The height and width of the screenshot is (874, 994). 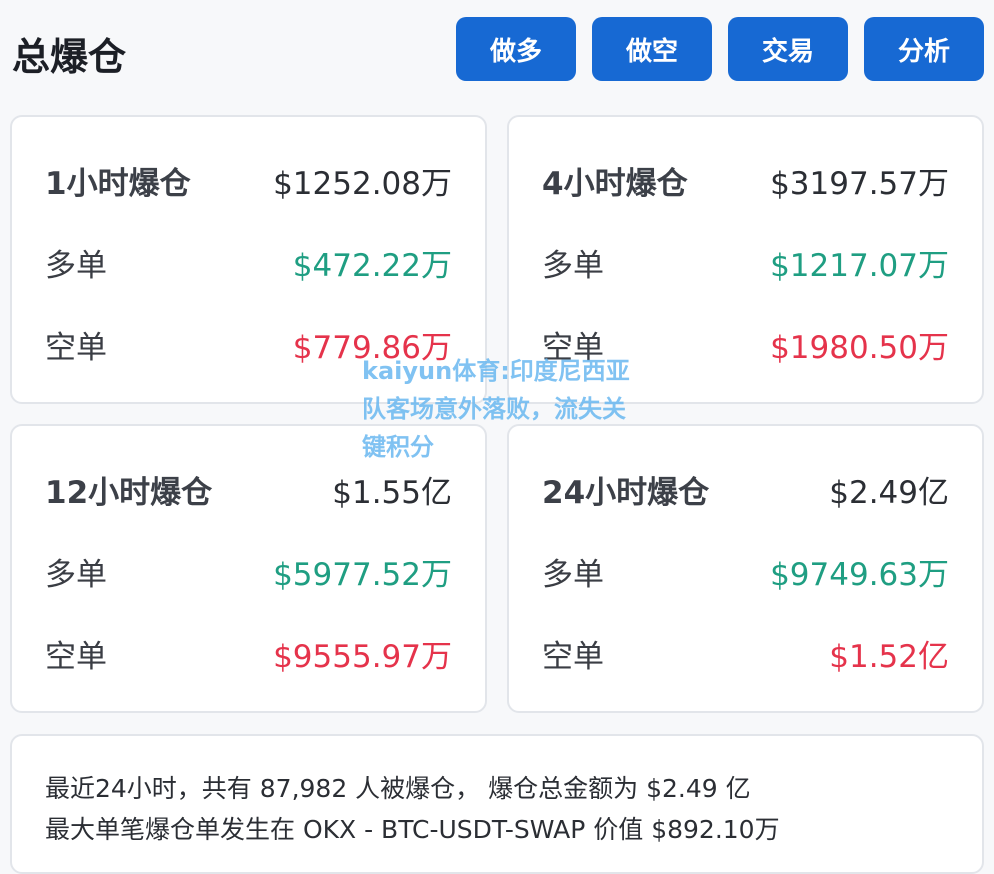 I want to click on long-button: 做多, so click(x=516, y=49).